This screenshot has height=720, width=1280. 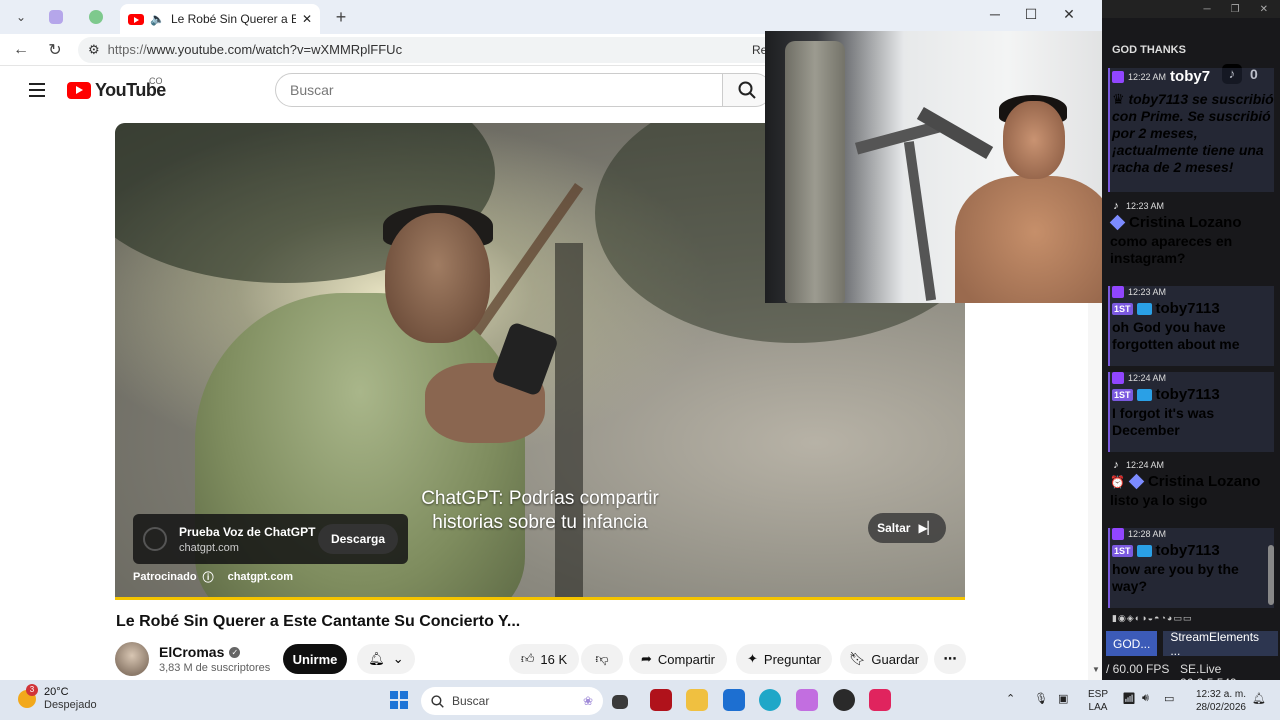 I want to click on message-time: 12:28 AM, so click(x=1147, y=534).